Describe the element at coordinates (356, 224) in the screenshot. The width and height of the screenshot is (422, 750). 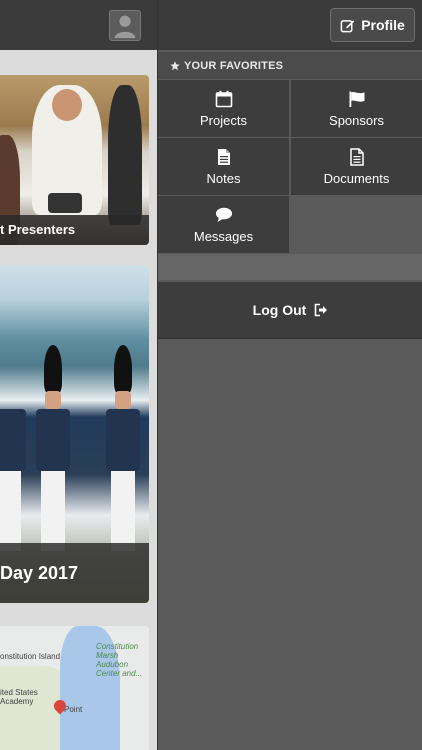
I see `favorite-empty-slot` at that location.